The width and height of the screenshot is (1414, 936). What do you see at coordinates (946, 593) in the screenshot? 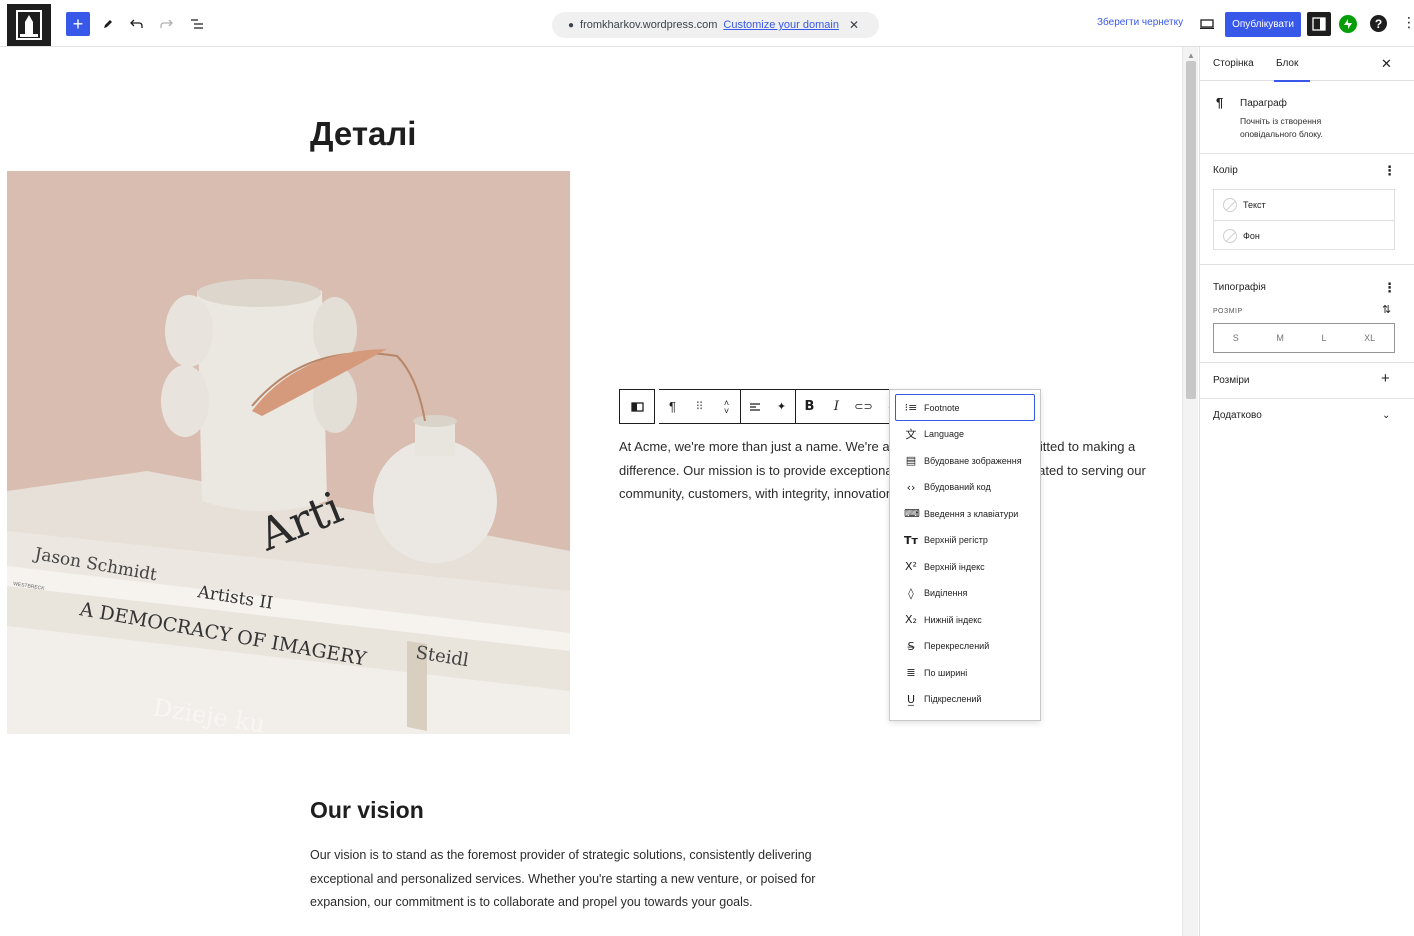
I see `menu-item-label: Виділення` at bounding box center [946, 593].